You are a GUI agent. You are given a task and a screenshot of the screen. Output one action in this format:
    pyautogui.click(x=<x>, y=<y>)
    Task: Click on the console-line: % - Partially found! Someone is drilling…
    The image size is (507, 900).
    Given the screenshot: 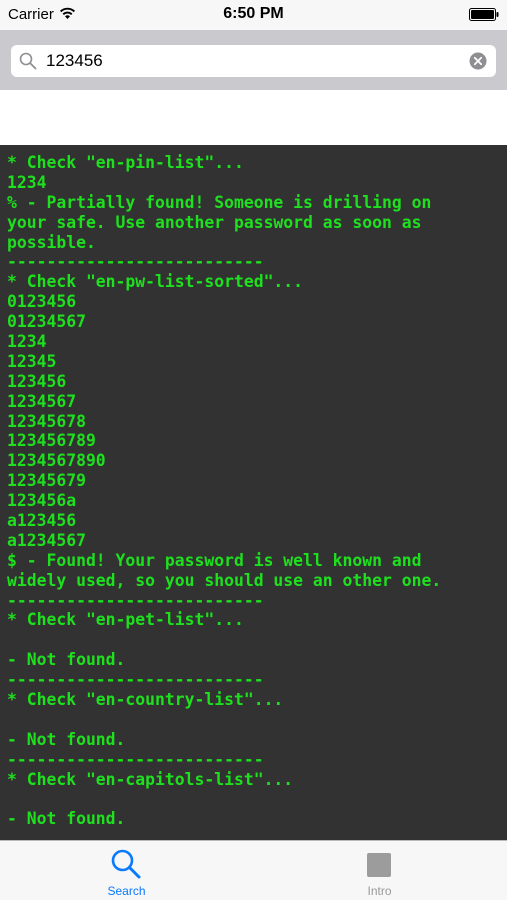 What is the action you would take?
    pyautogui.click(x=219, y=202)
    